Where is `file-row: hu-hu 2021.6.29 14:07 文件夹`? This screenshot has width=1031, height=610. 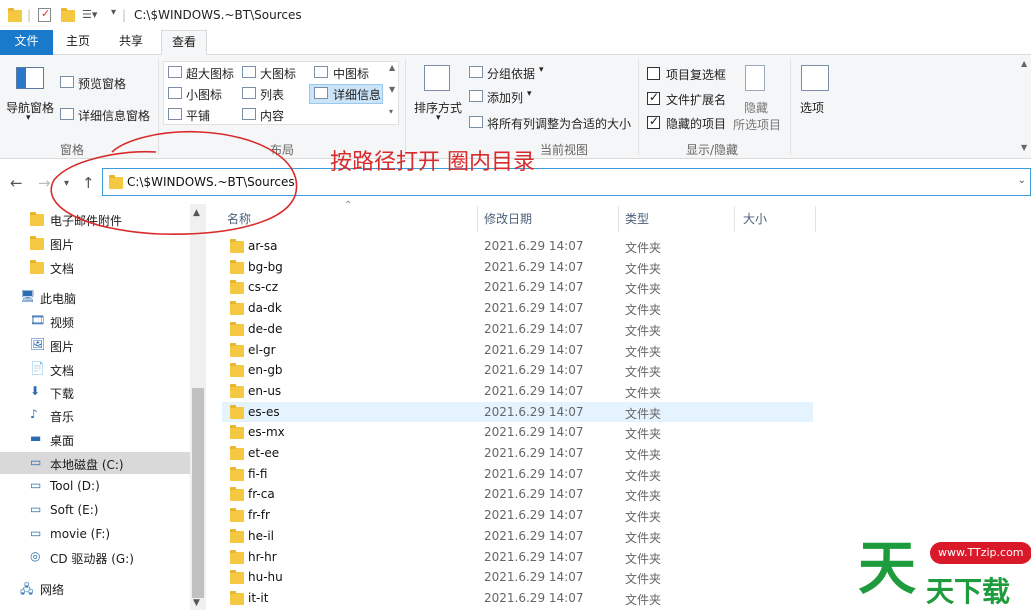 file-row: hu-hu 2021.6.29 14:07 文件夹 is located at coordinates (517, 577).